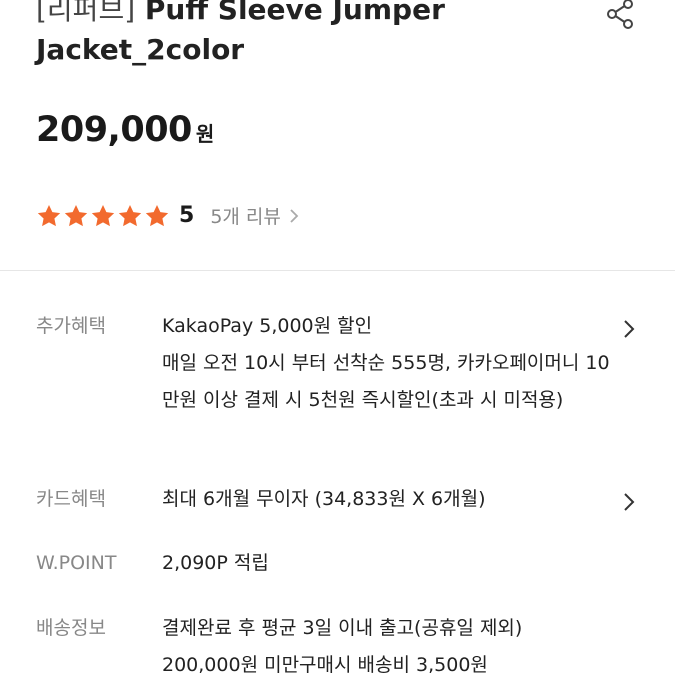 The width and height of the screenshot is (675, 690). I want to click on rating-summary: 5 5개 리뷰, so click(167, 215).